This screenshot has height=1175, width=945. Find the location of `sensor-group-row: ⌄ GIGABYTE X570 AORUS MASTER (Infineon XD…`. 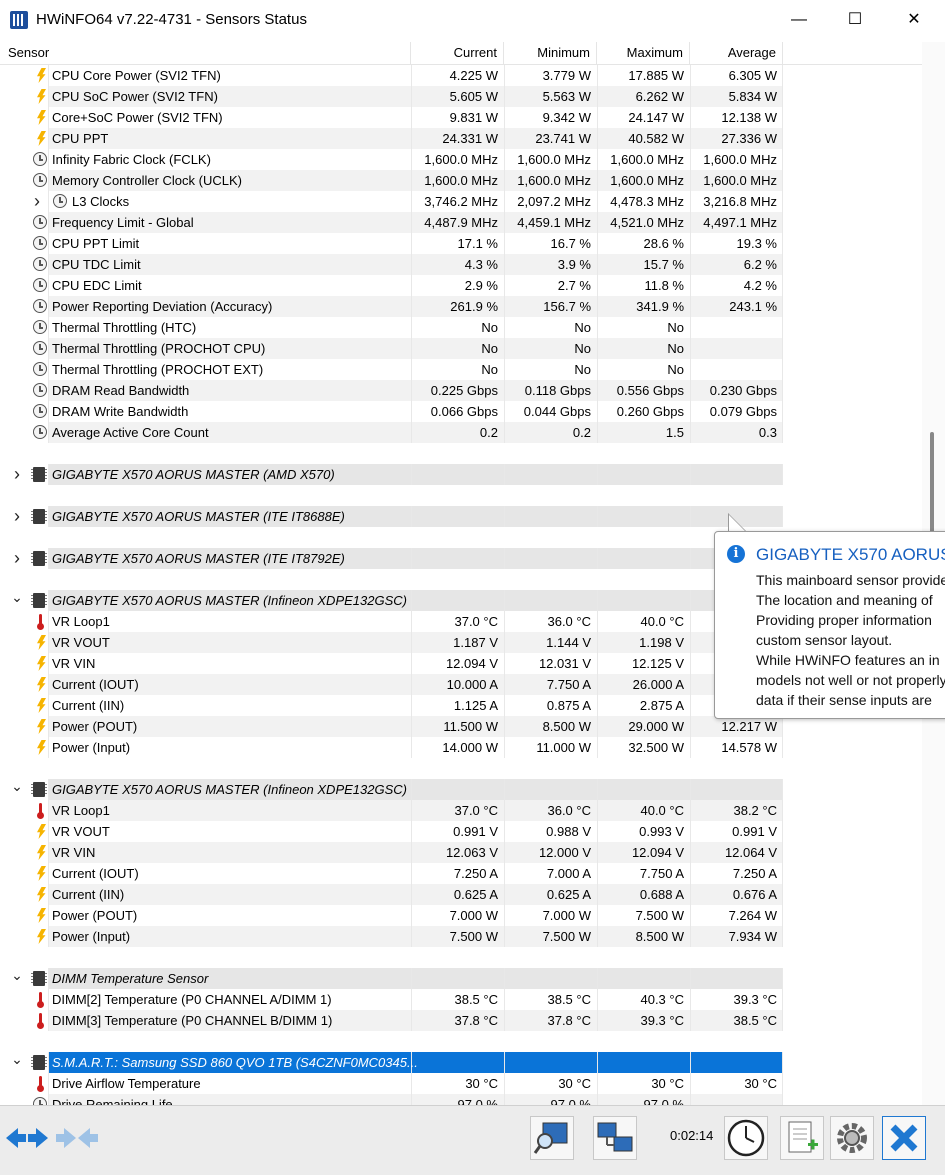

sensor-group-row: ⌄ GIGABYTE X570 AORUS MASTER (Infineon XD… is located at coordinates (461, 789).